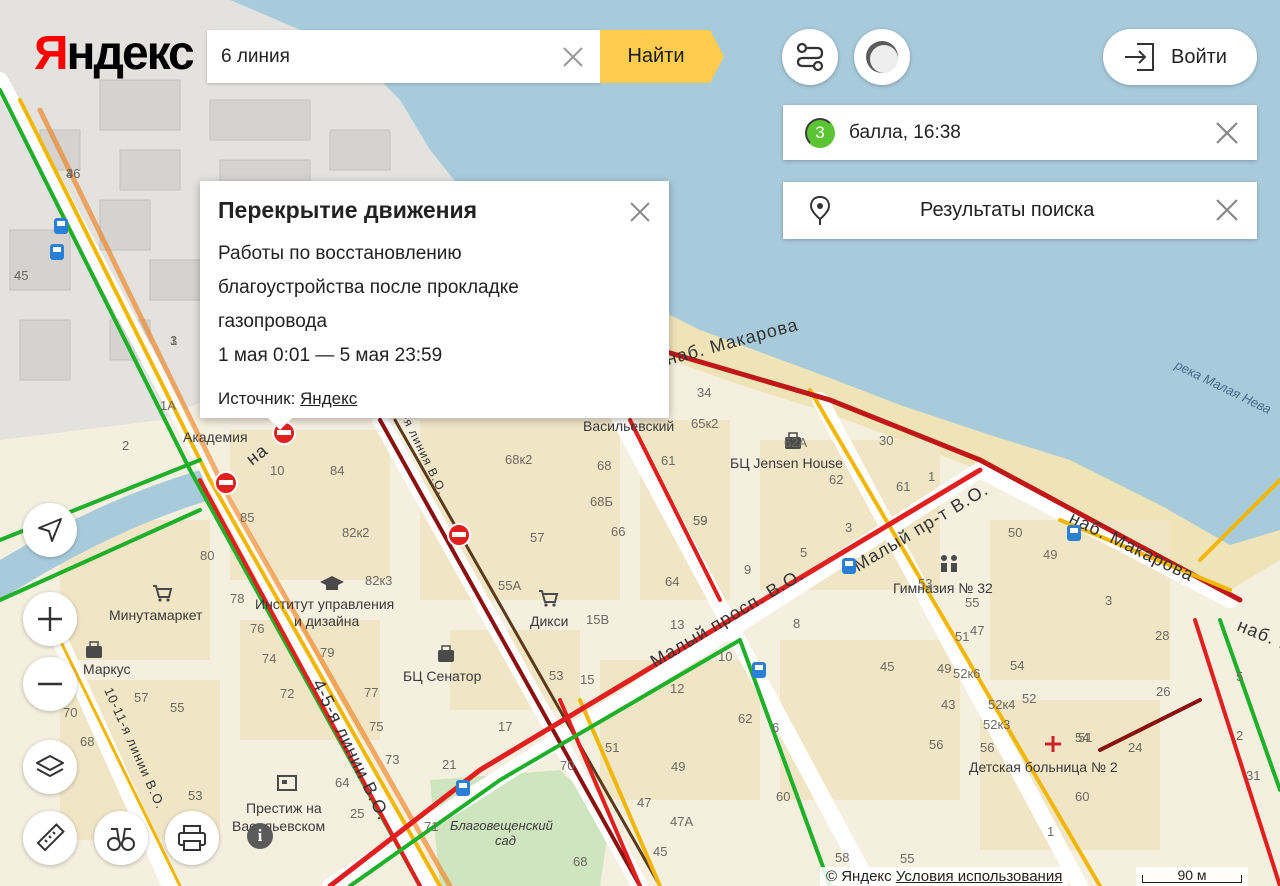  What do you see at coordinates (887, 666) in the screenshot?
I see `house-number: 45` at bounding box center [887, 666].